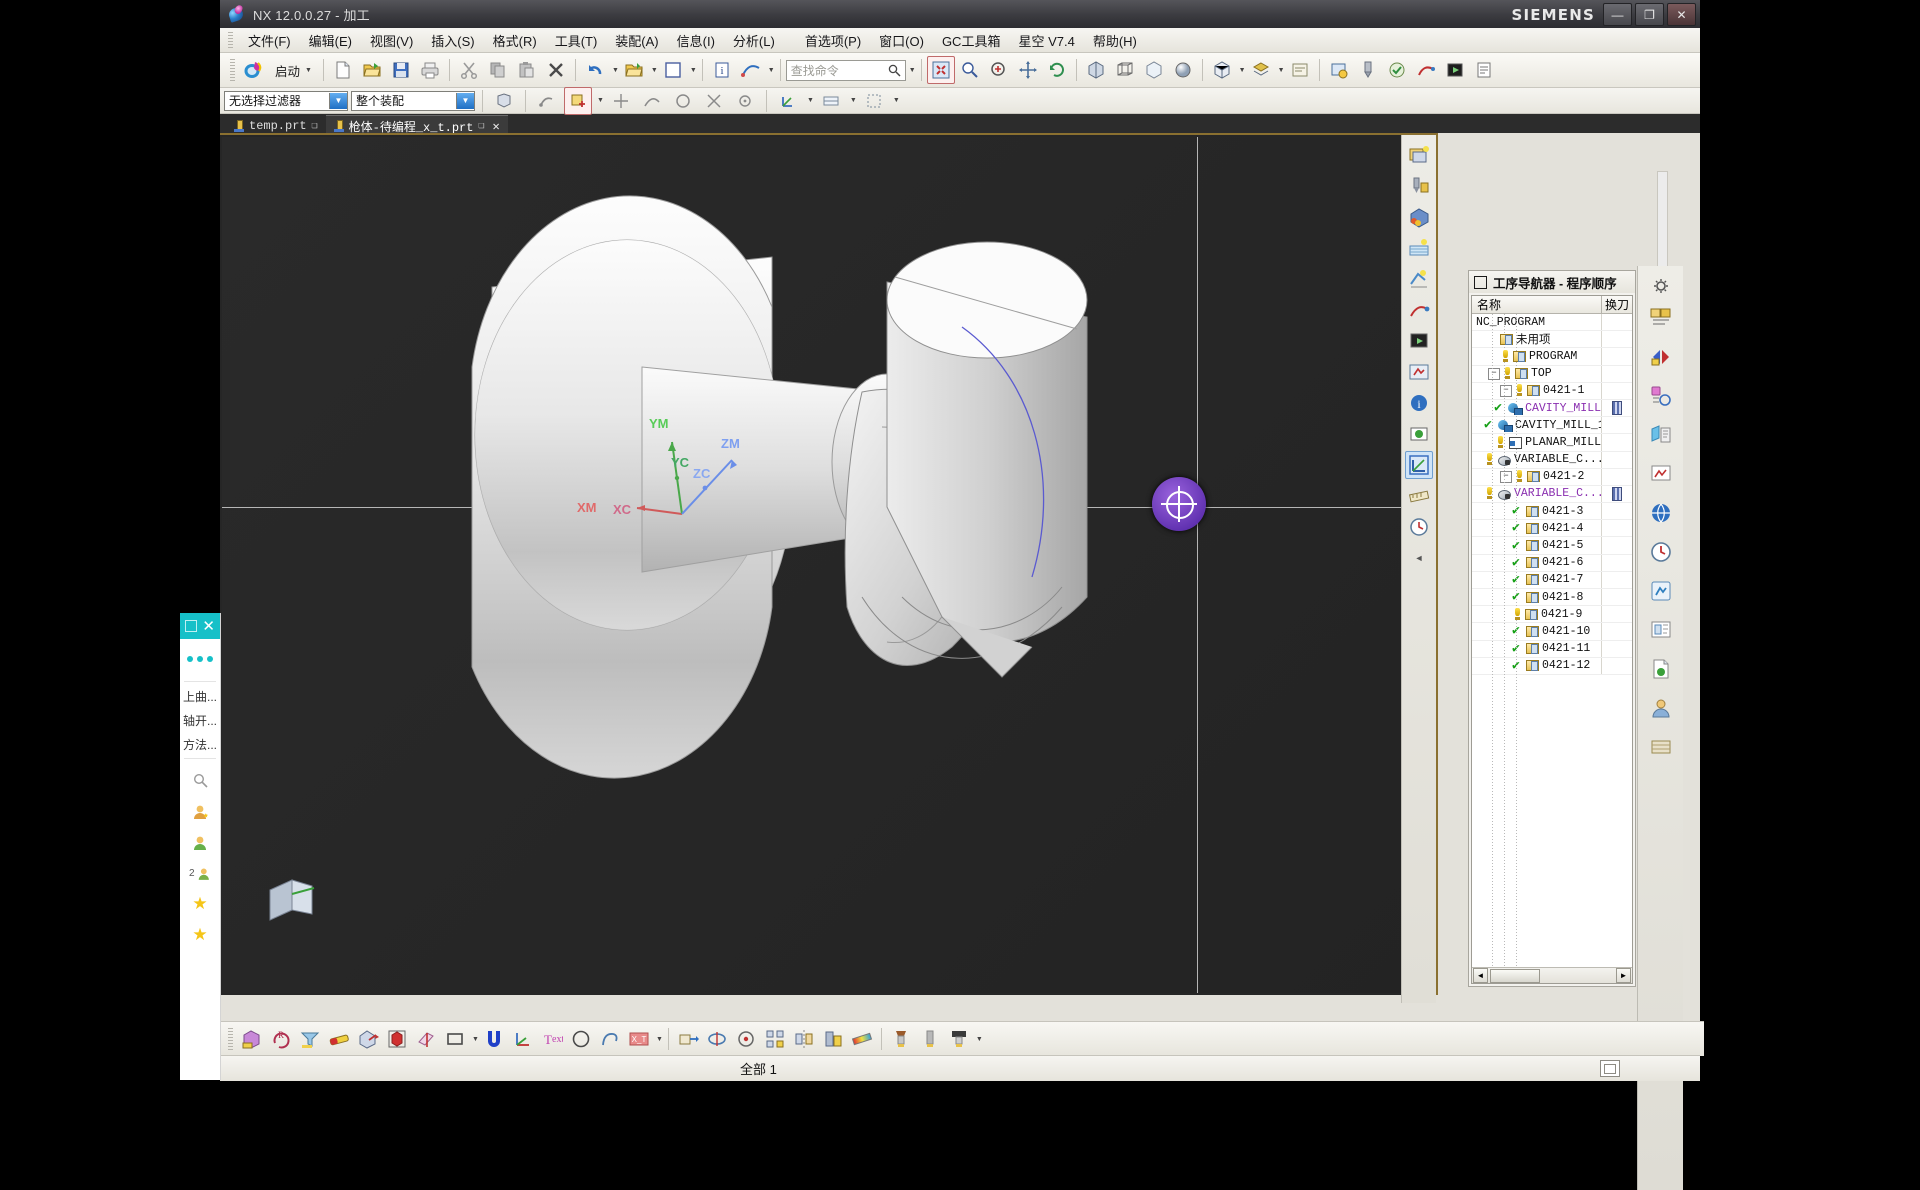  Describe the element at coordinates (469, 70) in the screenshot. I see `scissors-icon` at that location.